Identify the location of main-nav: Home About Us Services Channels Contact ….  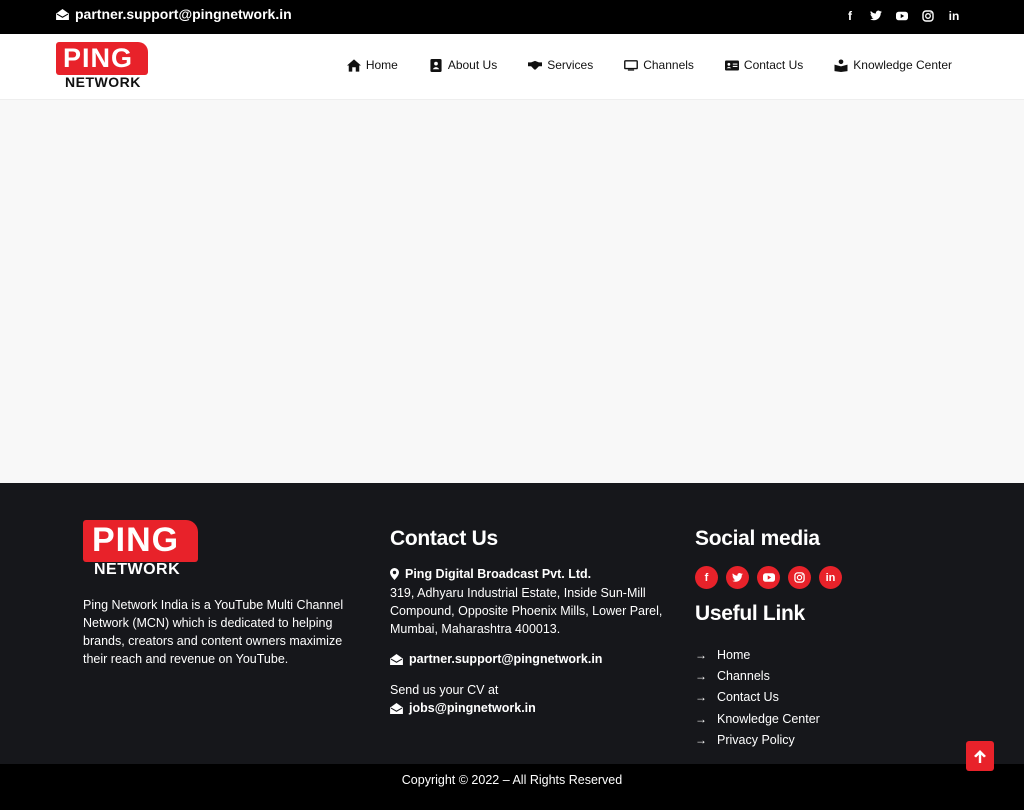
(634, 65).